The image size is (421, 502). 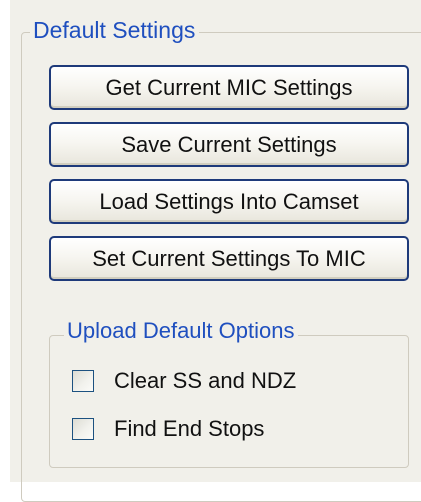 What do you see at coordinates (229, 144) in the screenshot?
I see `save-current-settings-button: Save Current Settings` at bounding box center [229, 144].